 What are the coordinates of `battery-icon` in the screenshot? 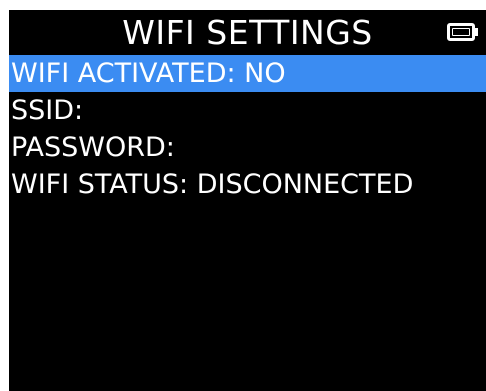 It's located at (461, 32).